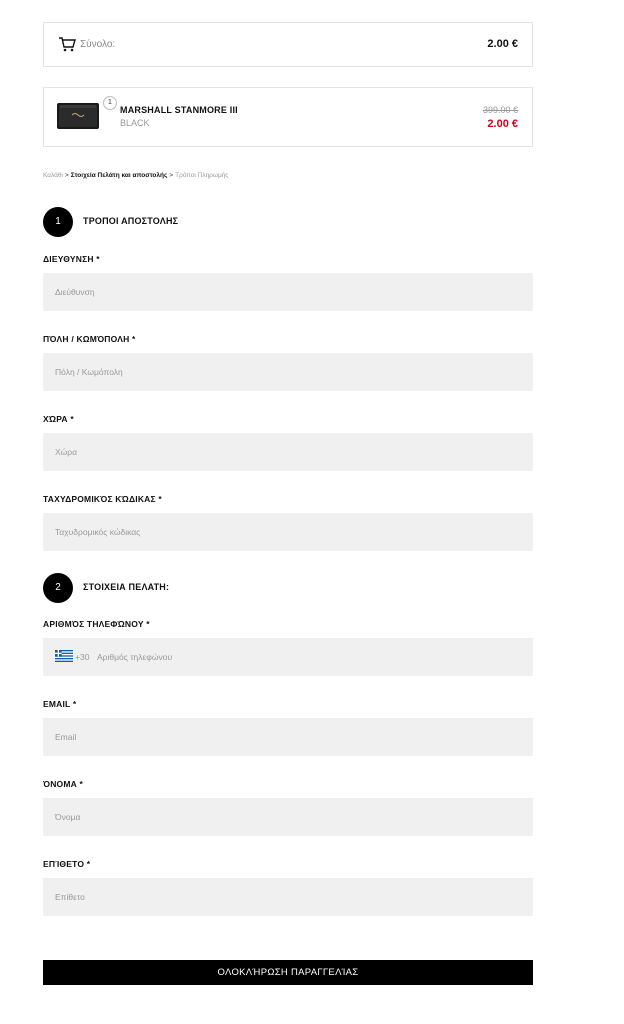 The height and width of the screenshot is (1024, 624). Describe the element at coordinates (288, 44) in the screenshot. I see `order-summary: Σύνολο: 2.00 €` at that location.